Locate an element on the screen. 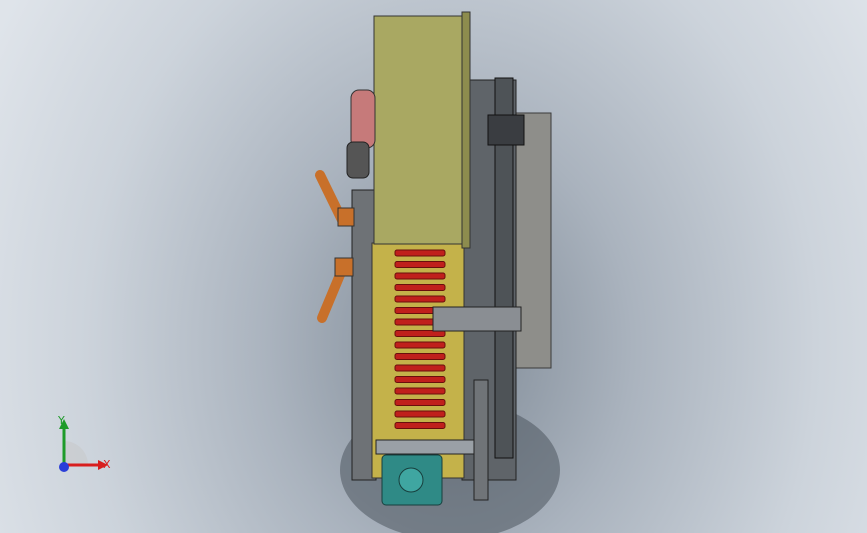 The width and height of the screenshot is (867, 533). axis-triad is located at coordinates (83, 445).